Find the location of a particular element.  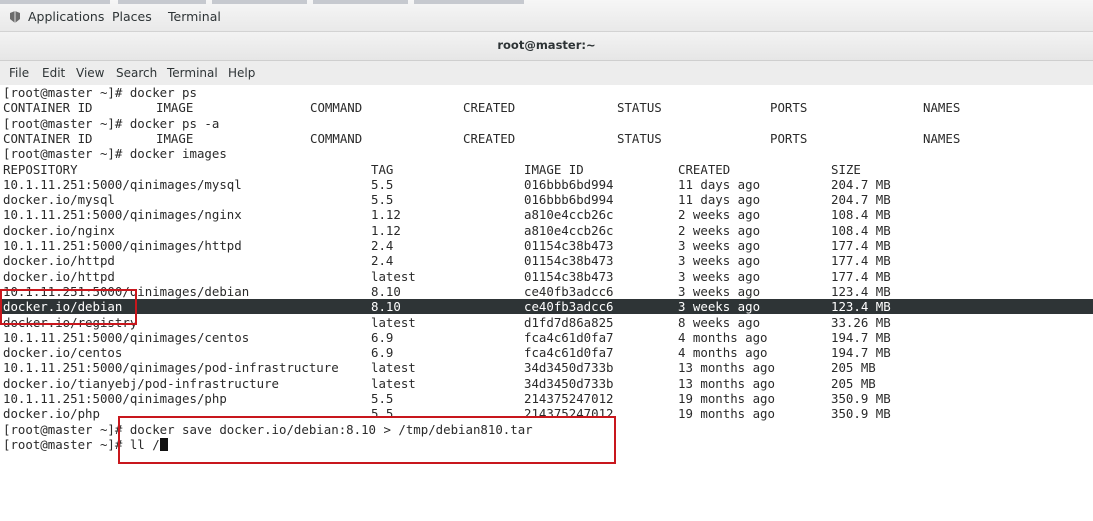

applications-icon is located at coordinates (15, 17).